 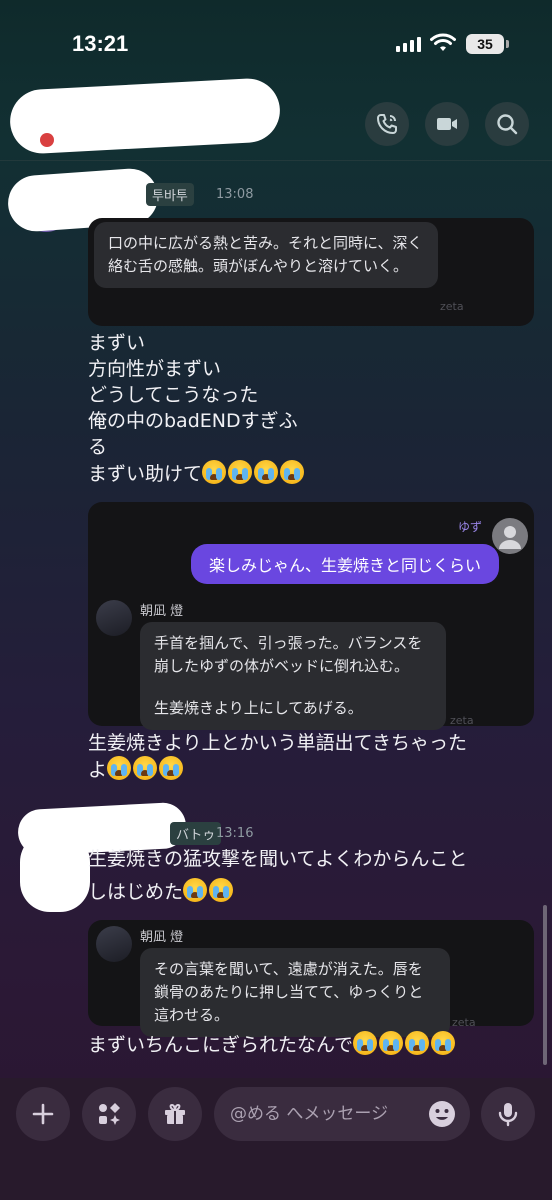 What do you see at coordinates (276, 45) in the screenshot?
I see `status-bar: 13:21 35` at bounding box center [276, 45].